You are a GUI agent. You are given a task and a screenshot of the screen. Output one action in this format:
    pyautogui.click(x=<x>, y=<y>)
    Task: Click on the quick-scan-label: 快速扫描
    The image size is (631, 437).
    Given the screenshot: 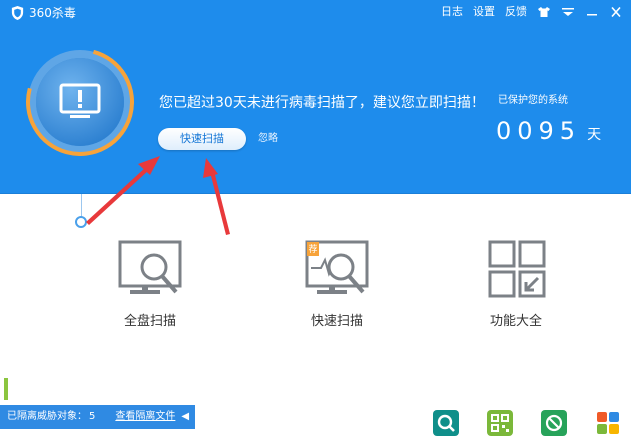 What is the action you would take?
    pyautogui.click(x=336, y=321)
    